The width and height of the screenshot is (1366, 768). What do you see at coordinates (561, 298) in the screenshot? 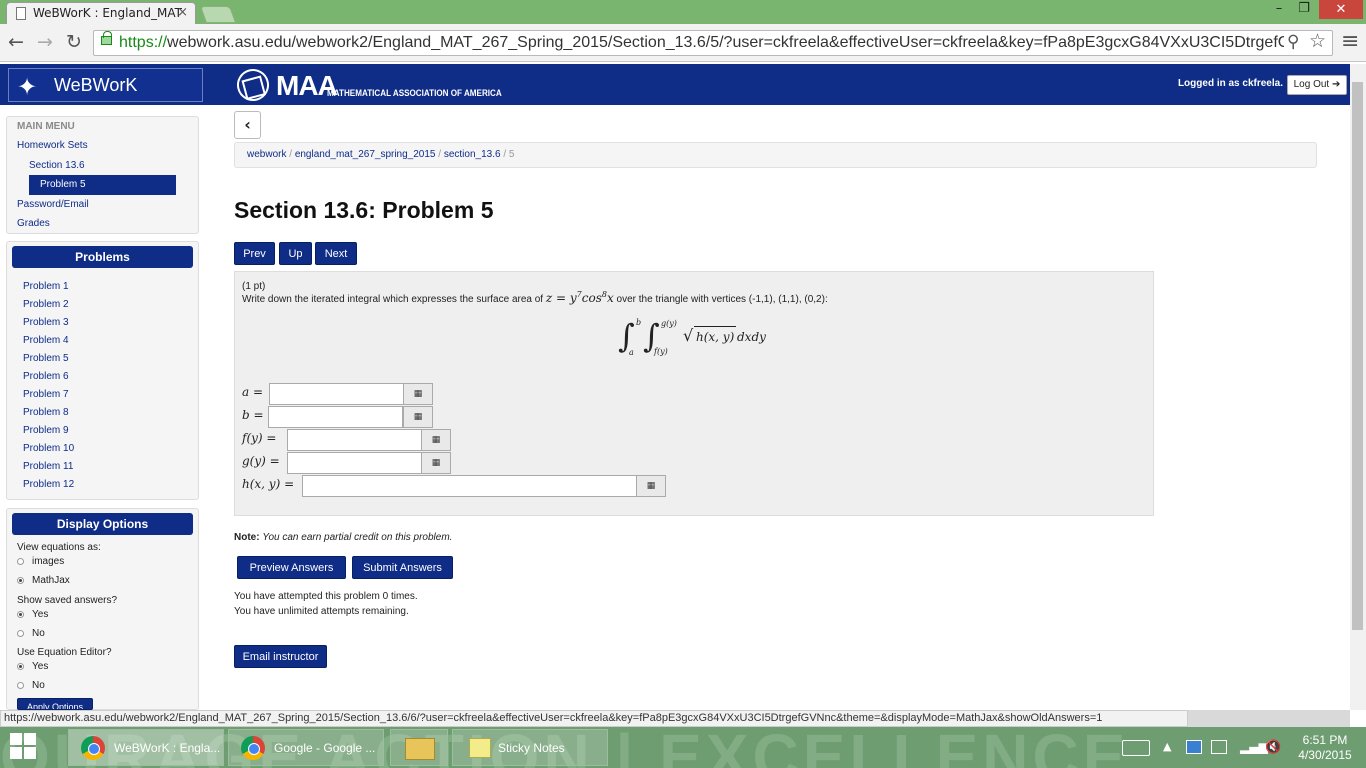
I see `math-z-y: z = y` at bounding box center [561, 298].